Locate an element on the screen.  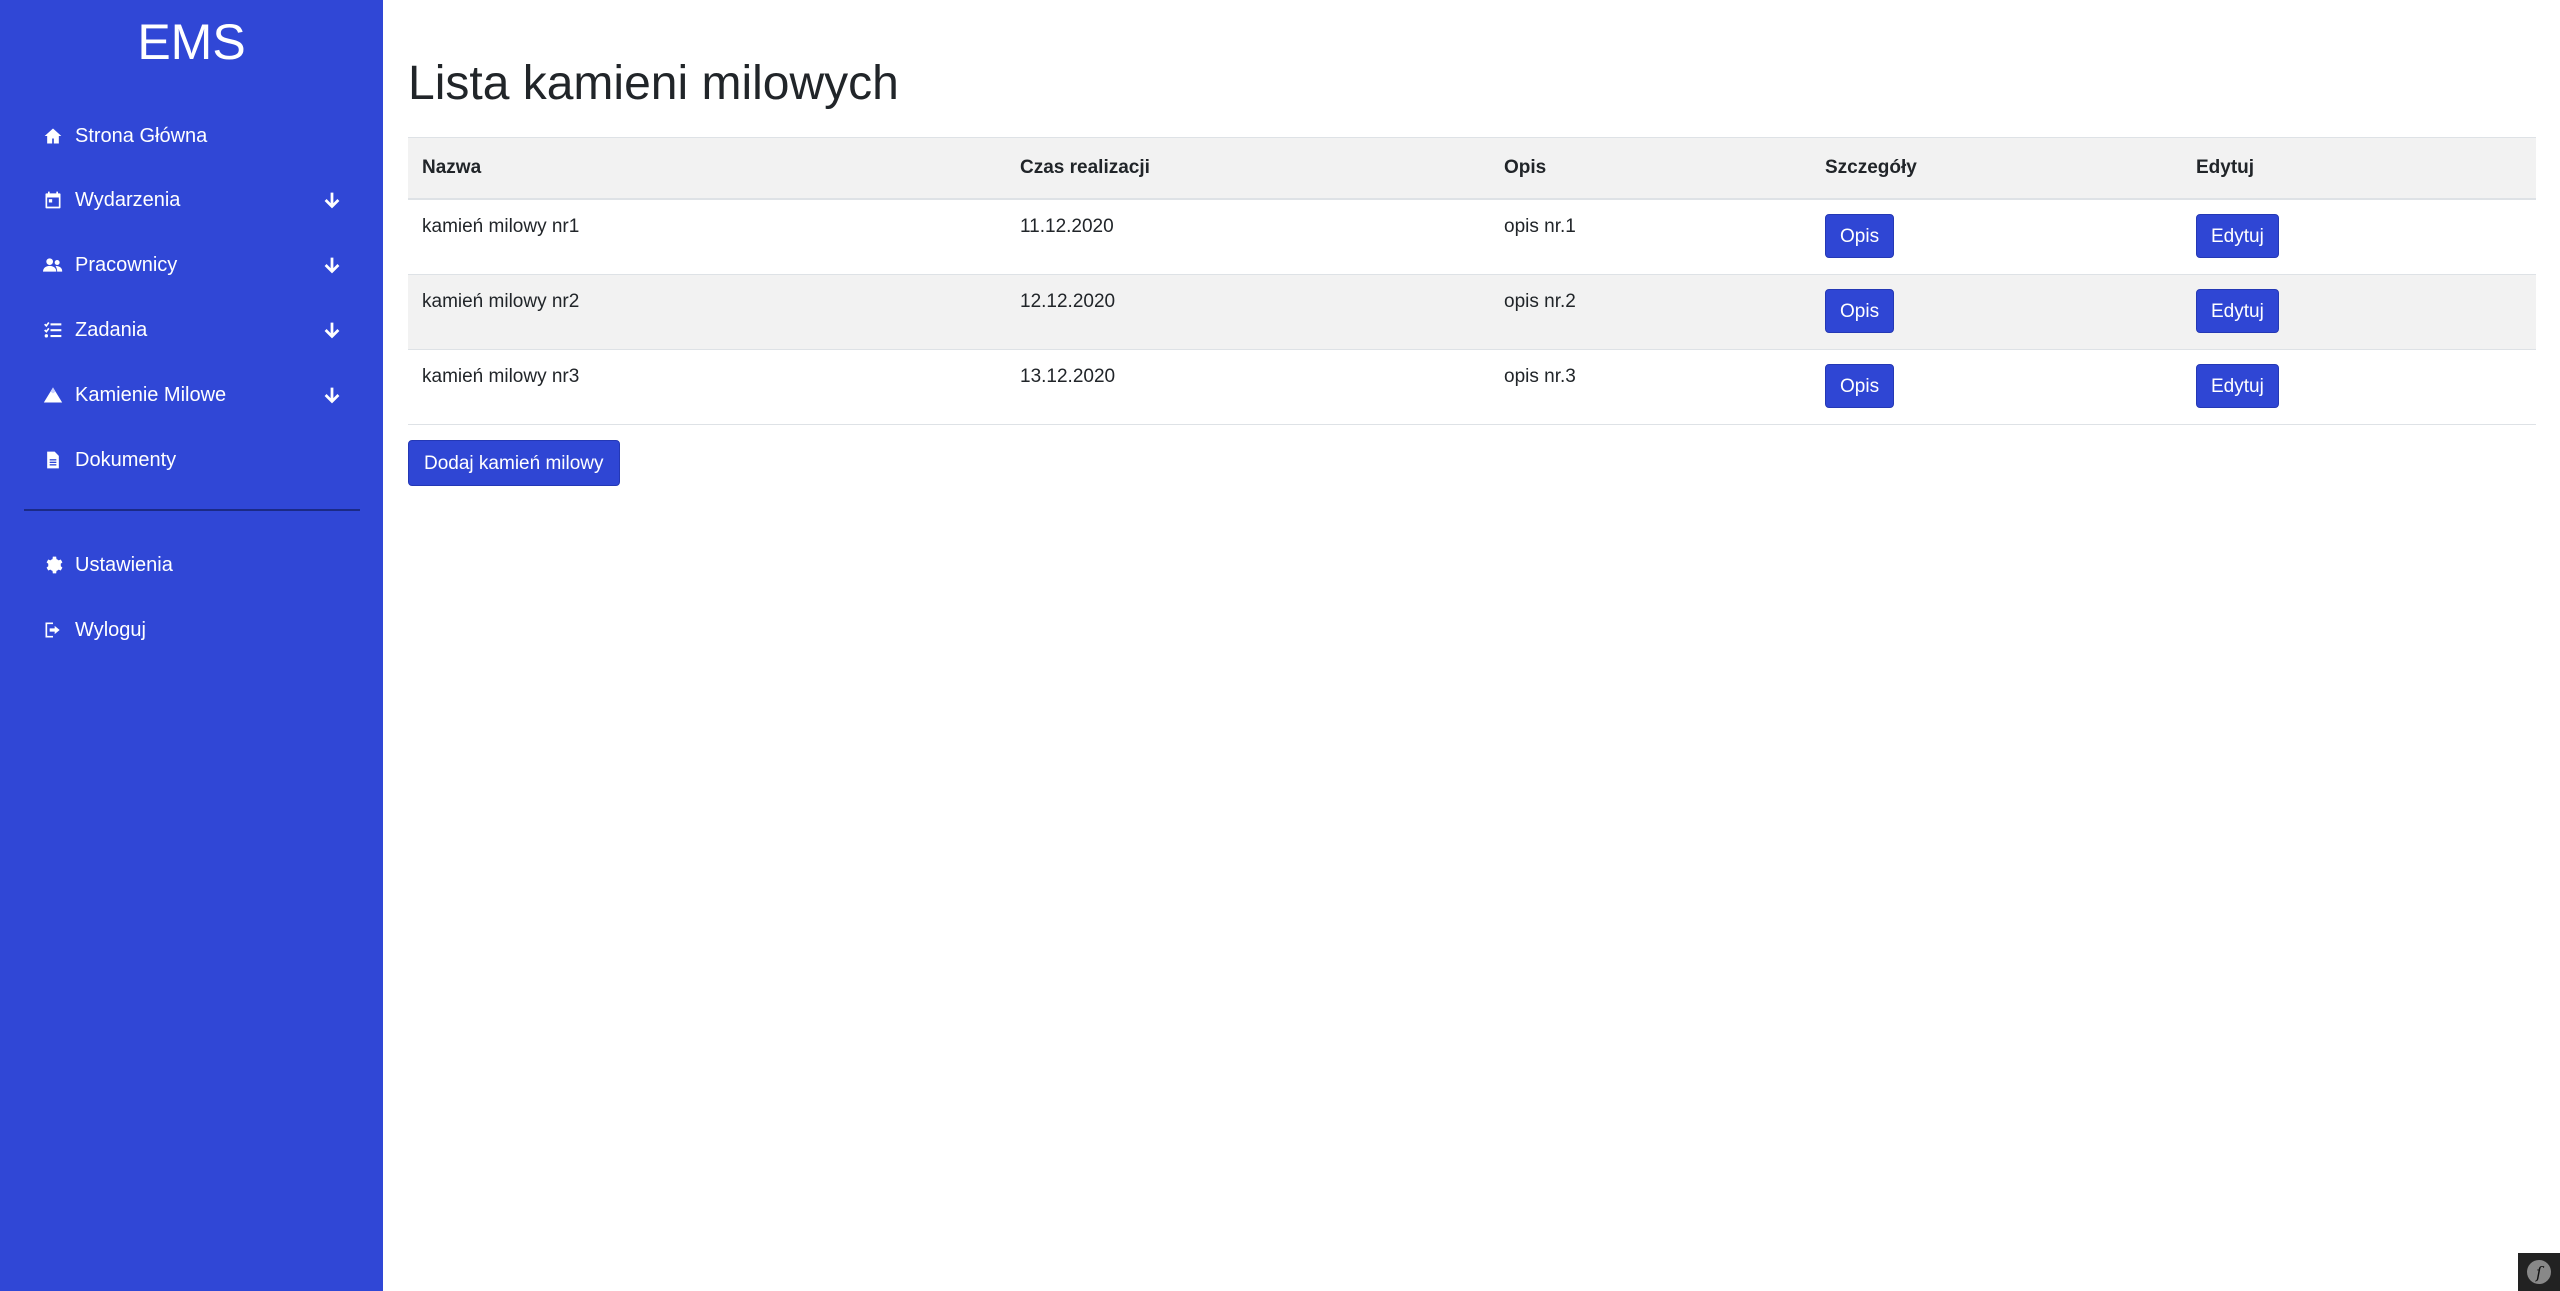
sidebar-item-settings: Ustawienia is located at coordinates (184, 565).